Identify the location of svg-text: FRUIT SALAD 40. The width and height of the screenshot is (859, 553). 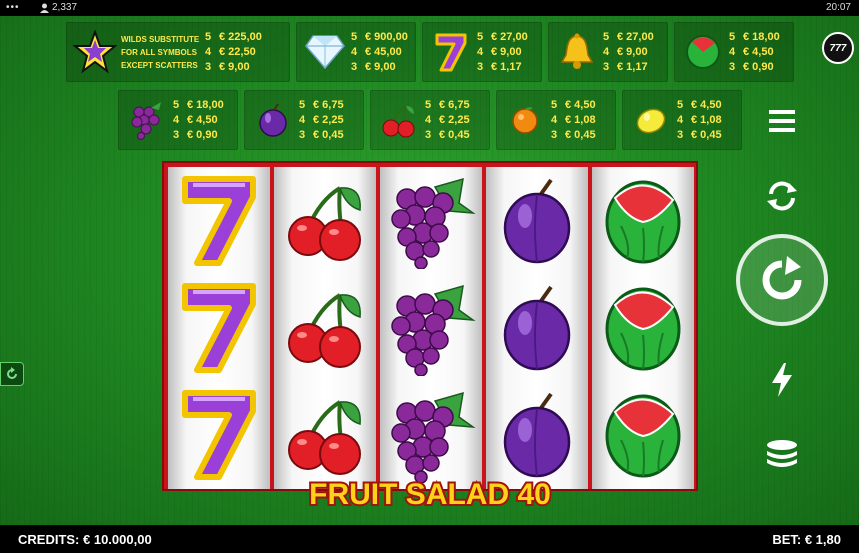
(430, 494).